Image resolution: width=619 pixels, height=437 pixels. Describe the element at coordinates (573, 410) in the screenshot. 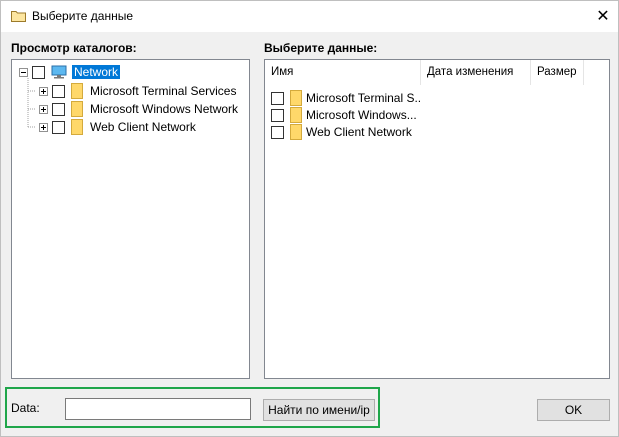

I see `ok-button: OK` at that location.